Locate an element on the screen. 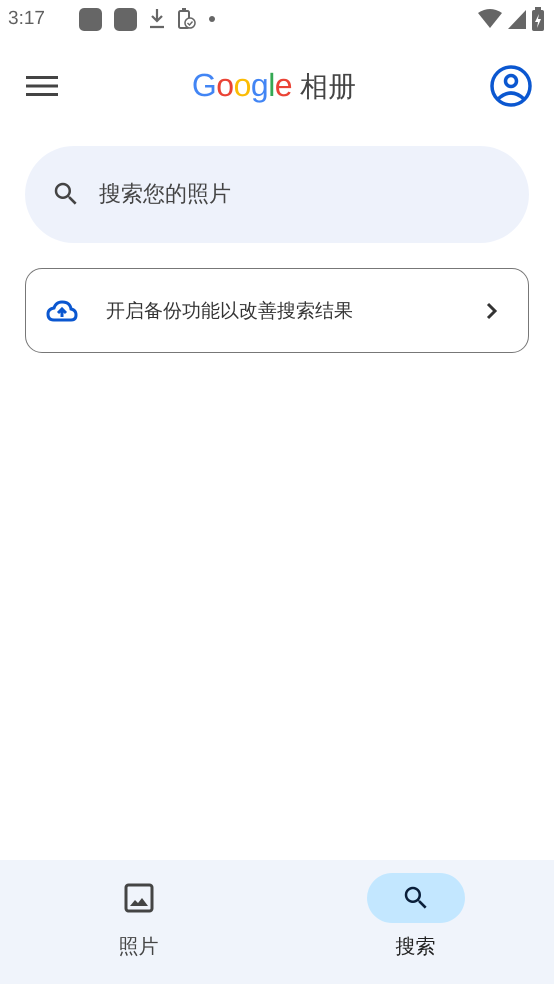  dot-icon is located at coordinates (211, 19).